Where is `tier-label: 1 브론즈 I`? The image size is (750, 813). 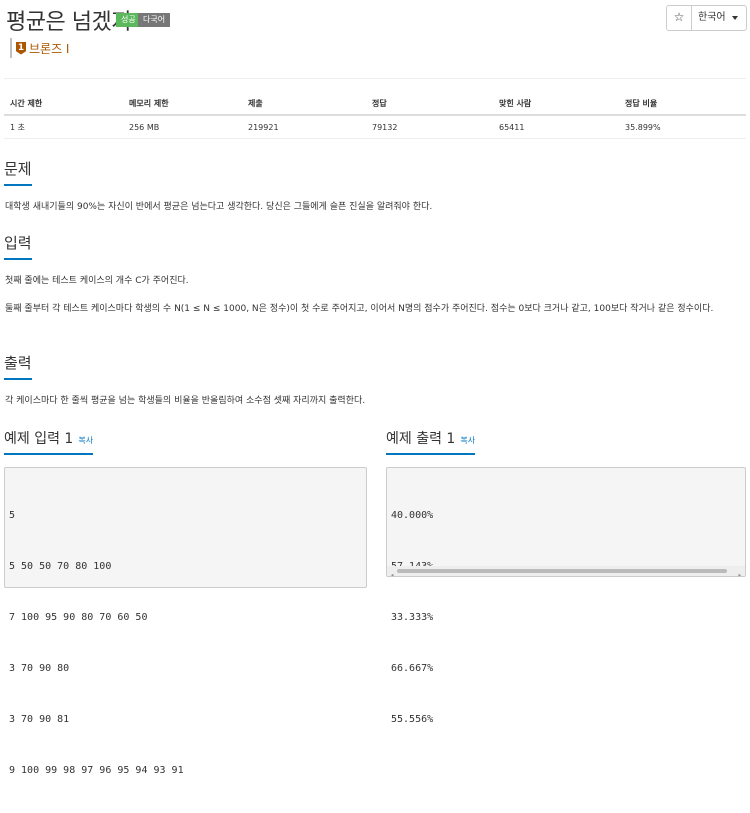 tier-label: 1 브론즈 I is located at coordinates (39, 48).